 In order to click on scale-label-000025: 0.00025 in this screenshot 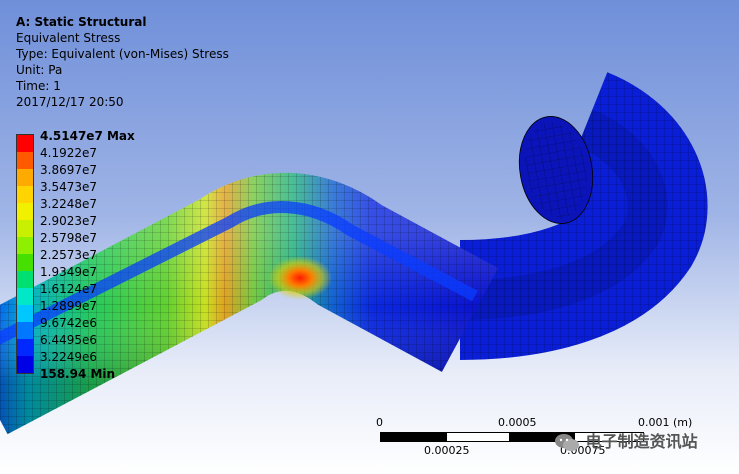, I will do `click(447, 450)`.